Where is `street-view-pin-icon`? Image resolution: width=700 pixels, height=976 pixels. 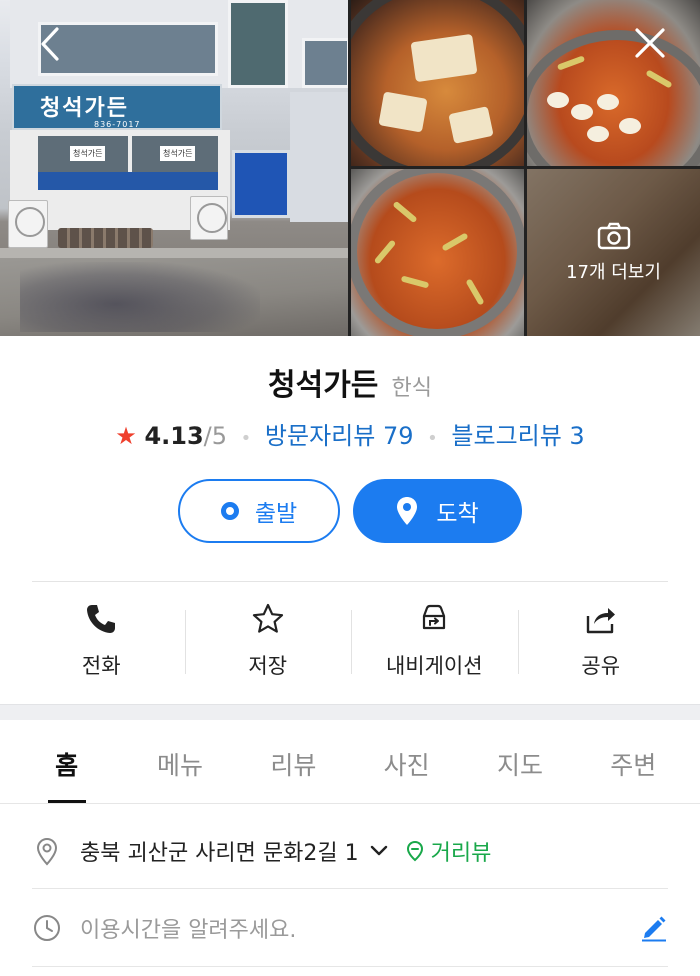
street-view-pin-icon is located at coordinates (414, 851).